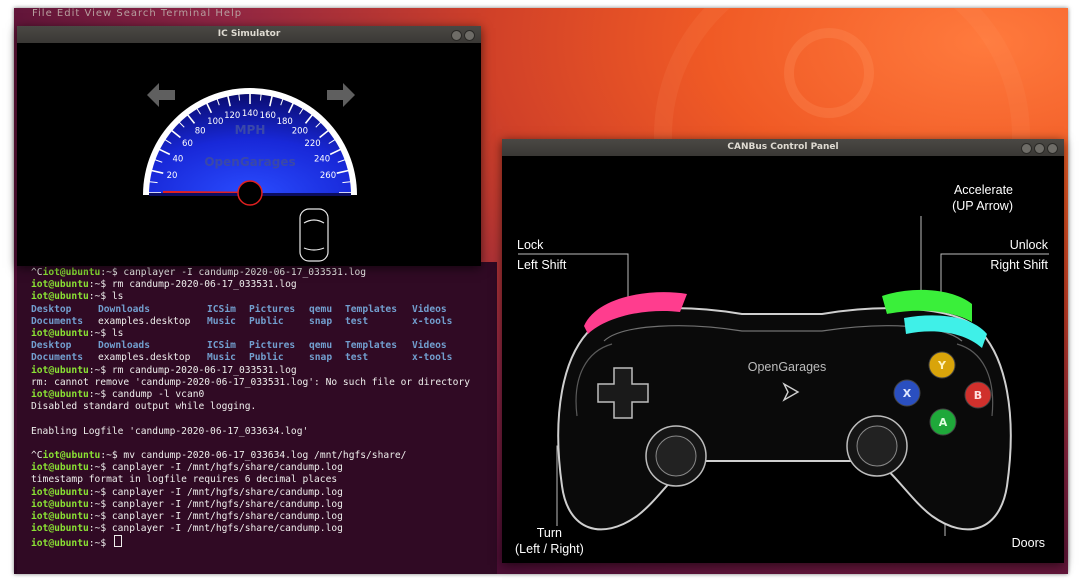 Image resolution: width=1080 pixels, height=586 pixels. Describe the element at coordinates (300, 131) in the screenshot. I see `gauge-tick-label: 200` at that location.